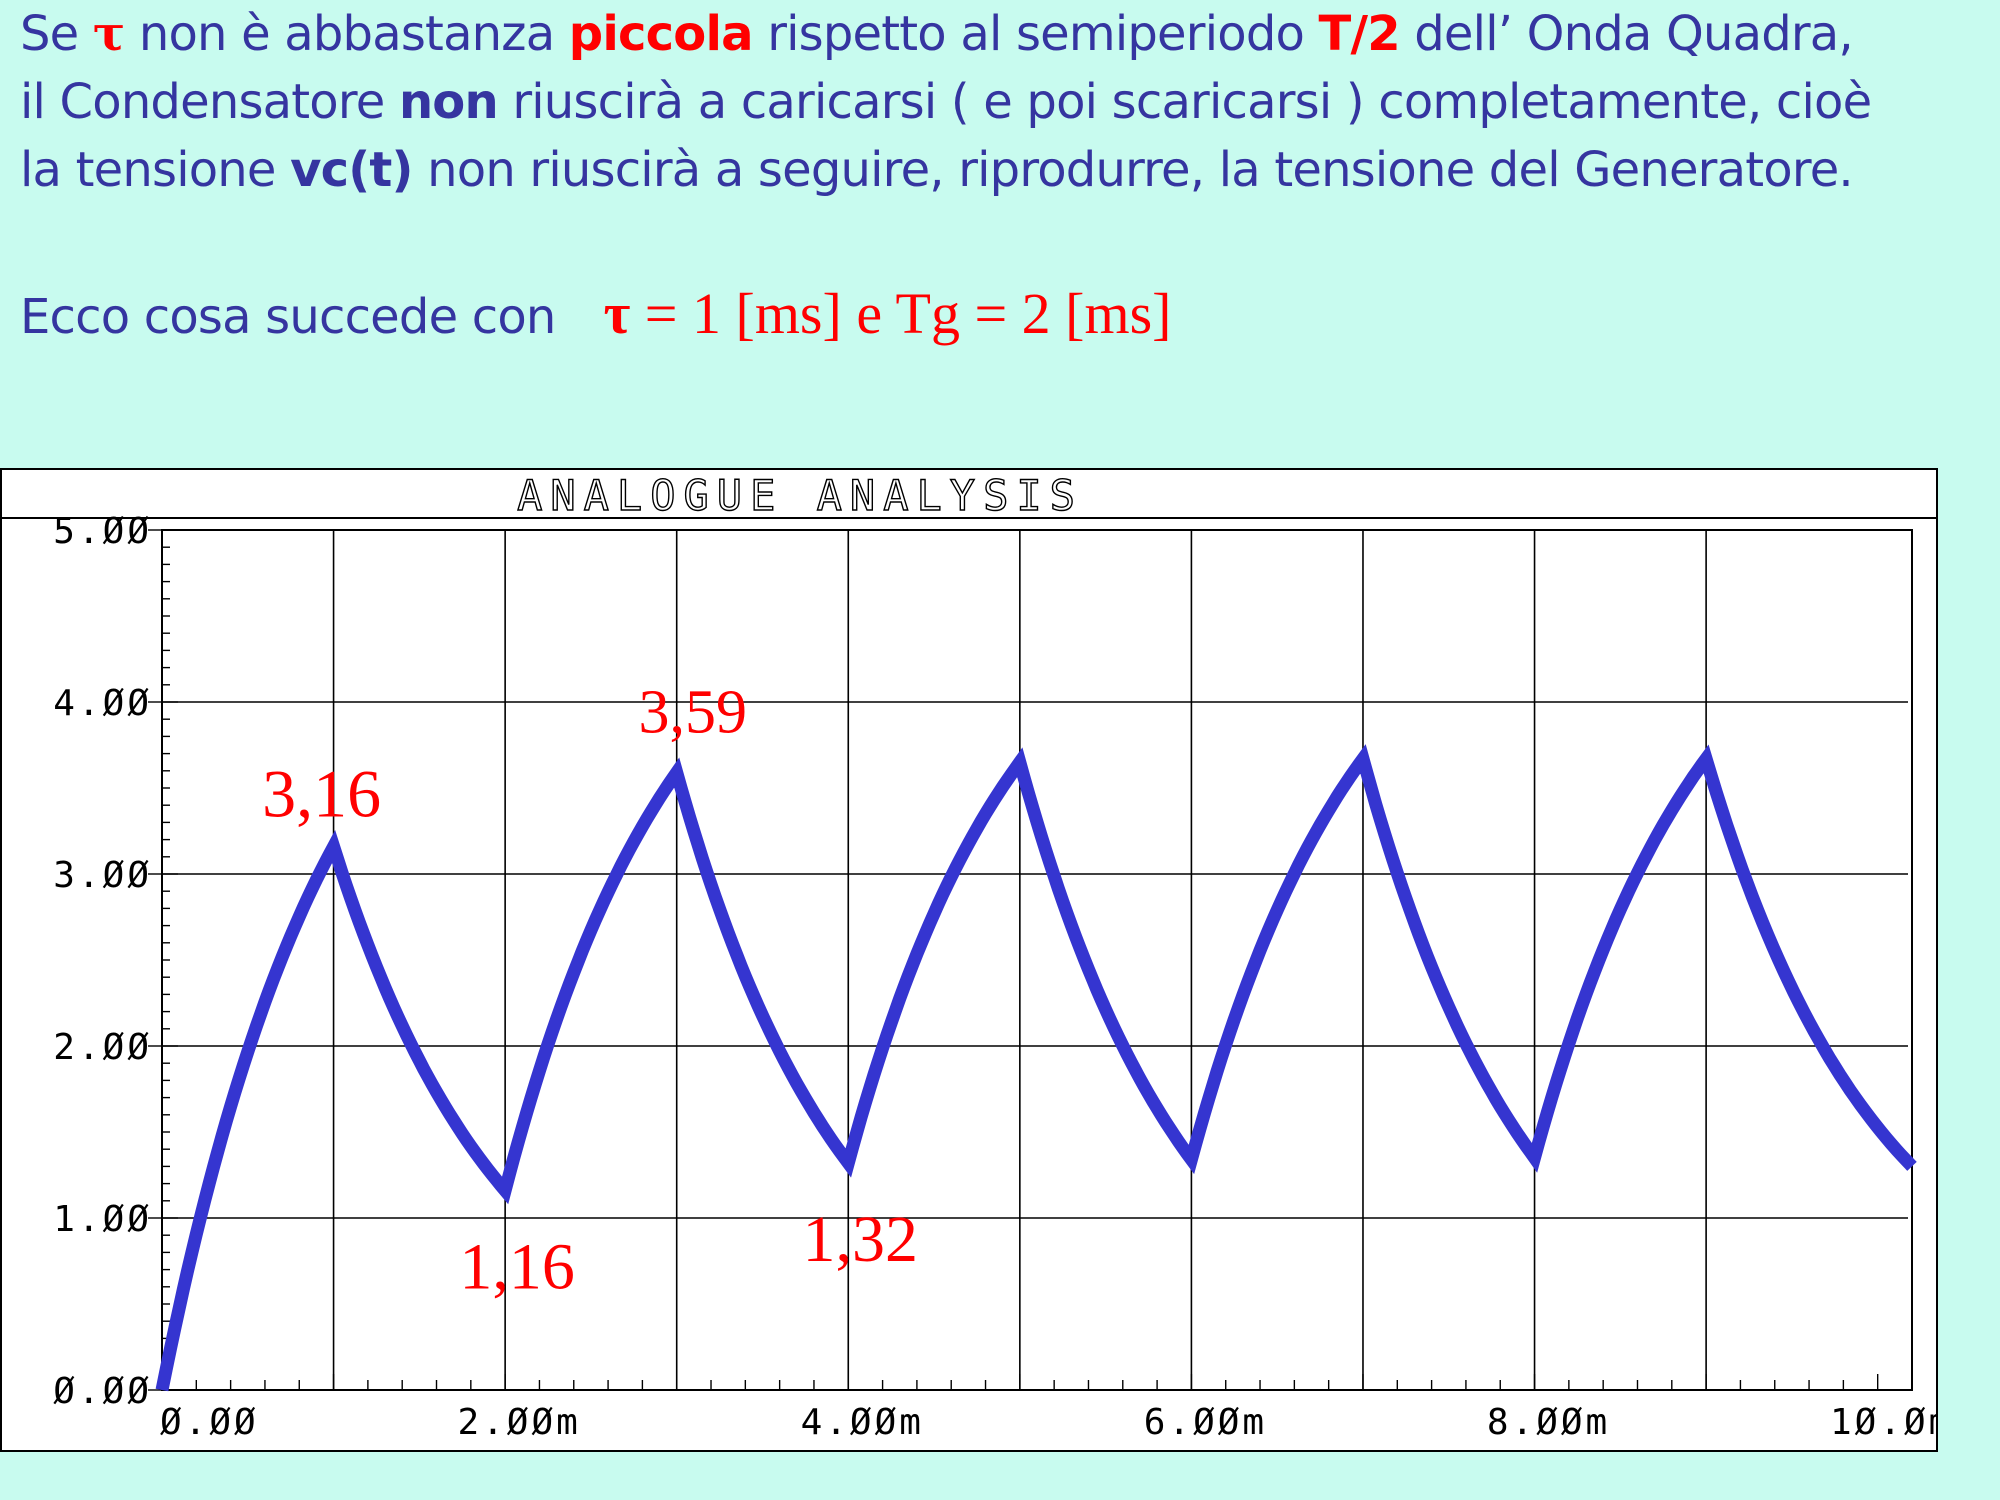  I want to click on intro-text: non è abbastanza, so click(346, 34).